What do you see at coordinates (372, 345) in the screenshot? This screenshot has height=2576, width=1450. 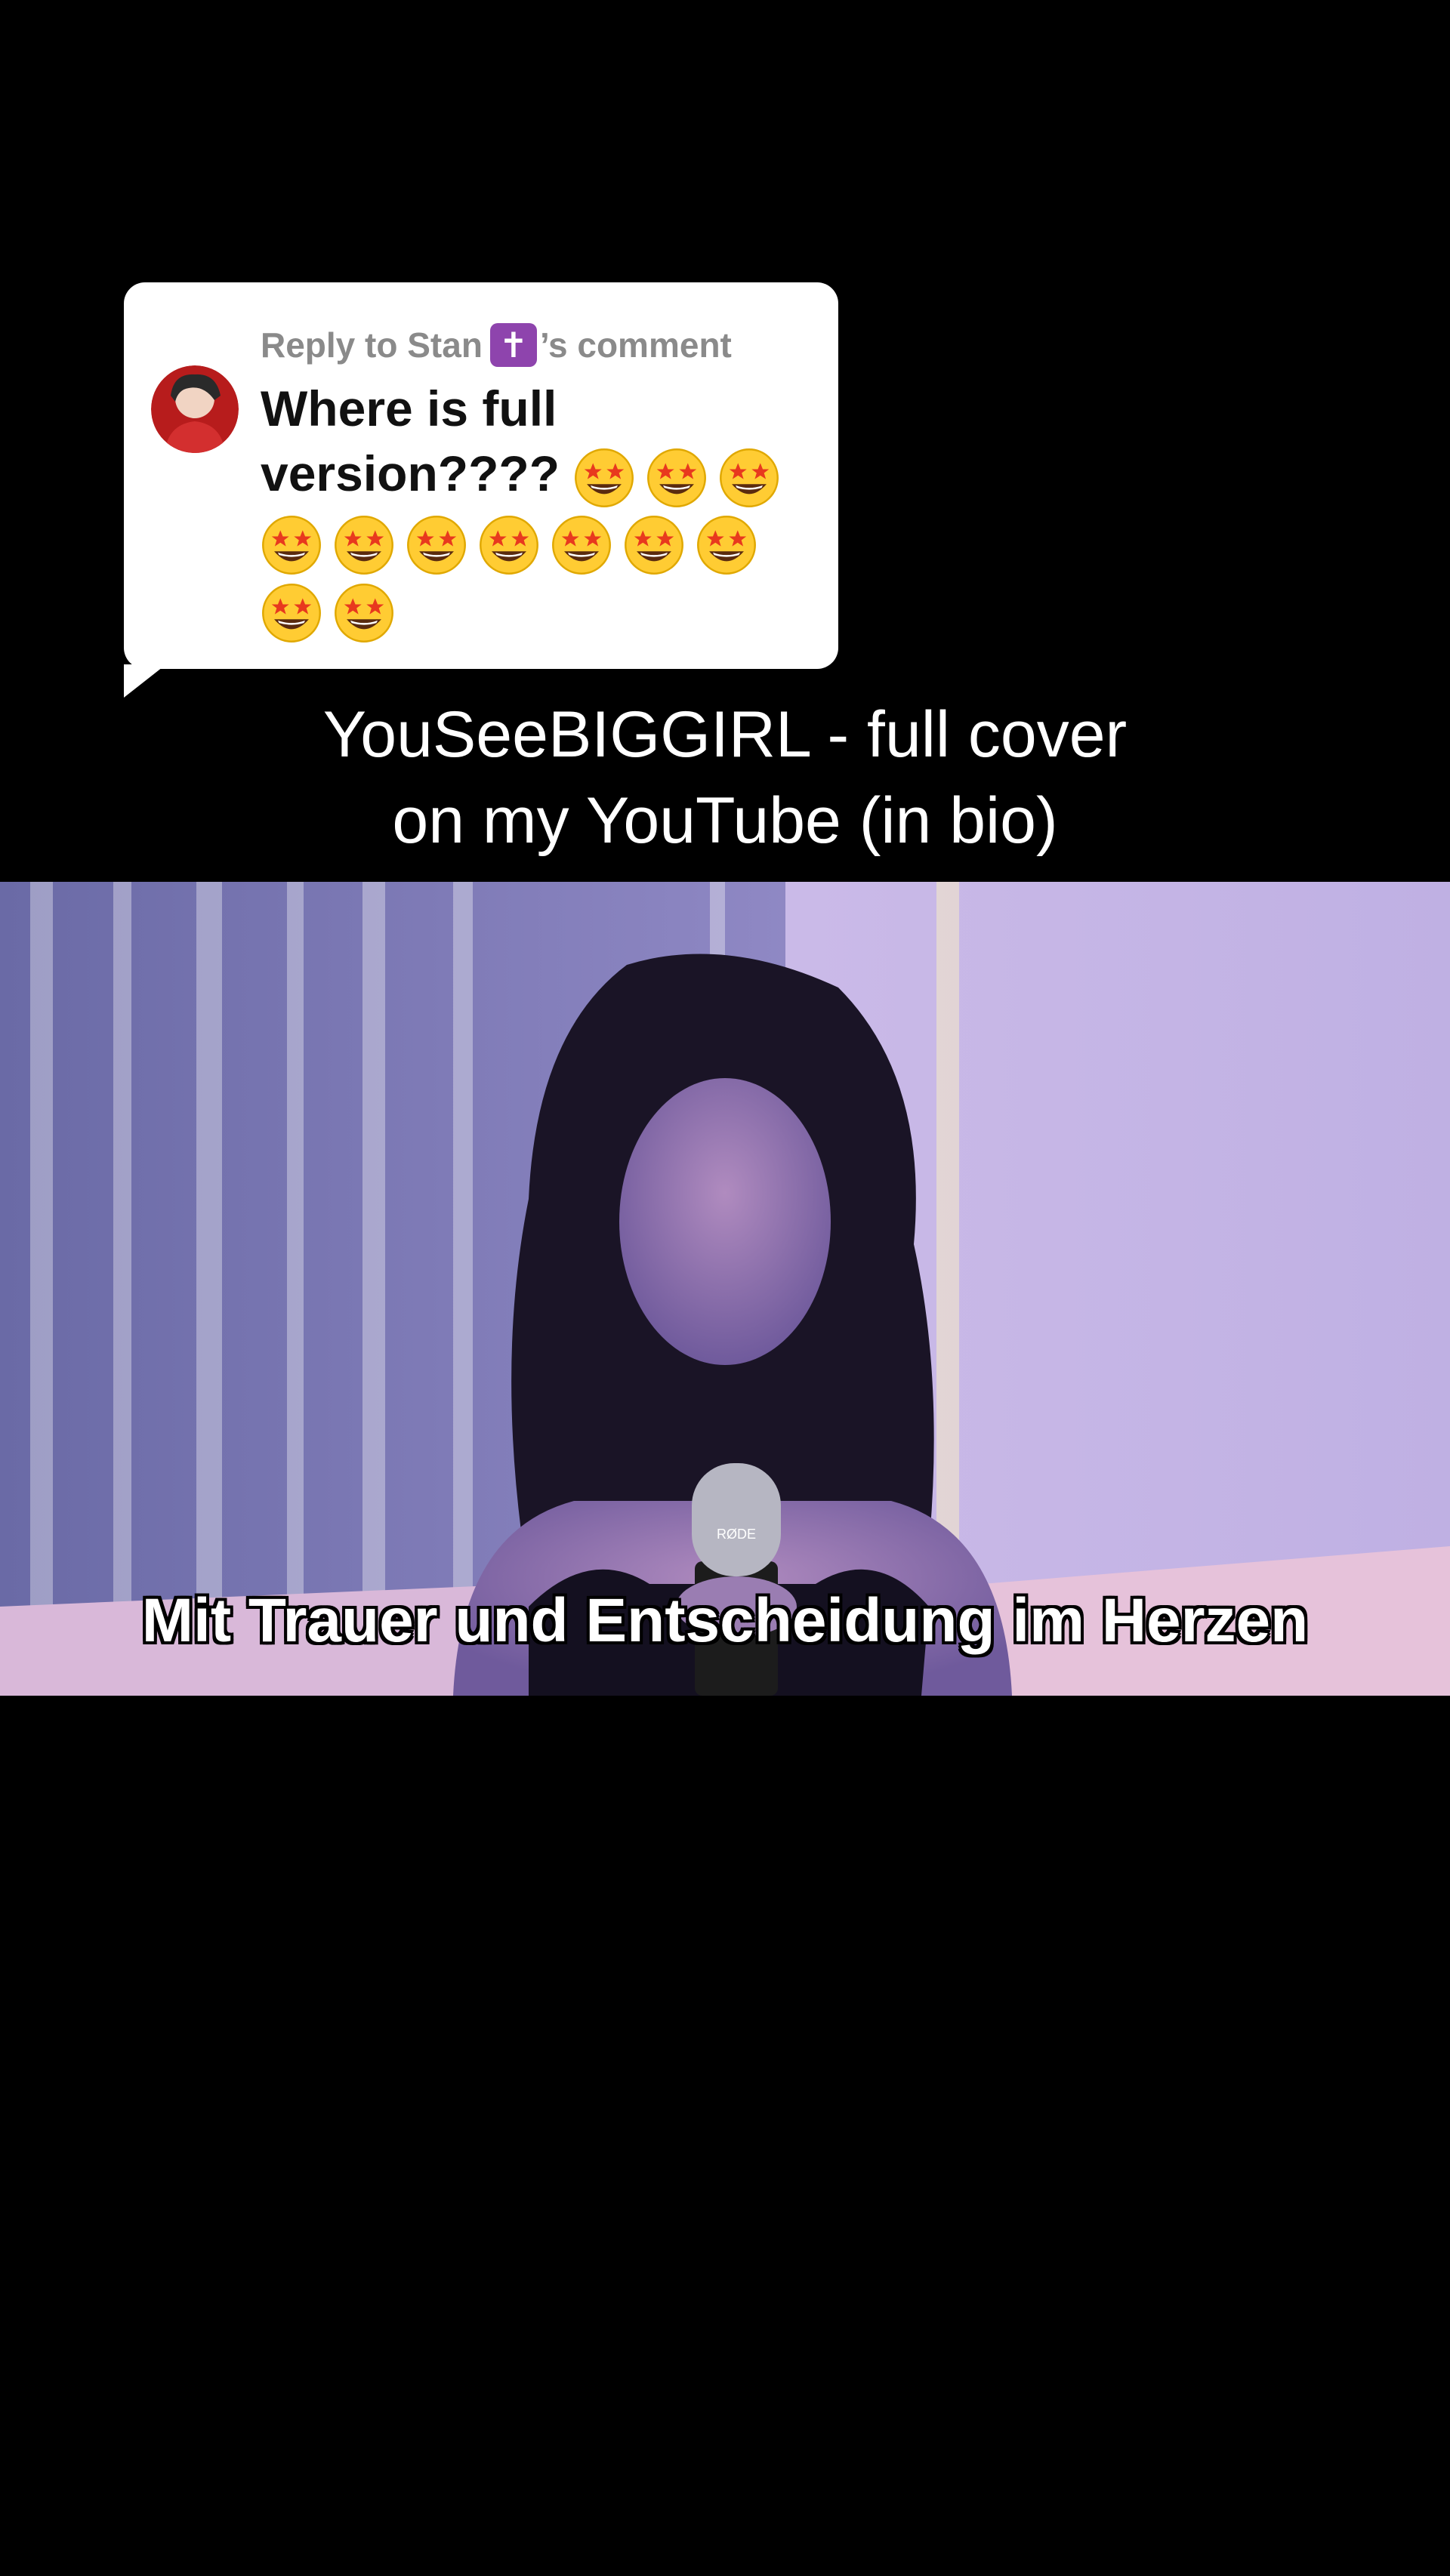 I see `reply-prefix: Reply to Stan` at bounding box center [372, 345].